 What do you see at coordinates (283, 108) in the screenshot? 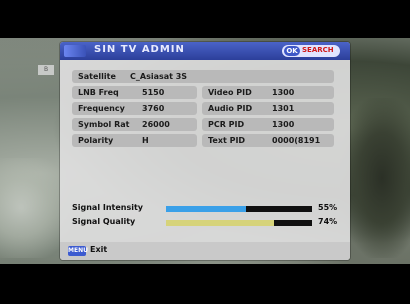
I see `audio-pid-value: 1301` at bounding box center [283, 108].